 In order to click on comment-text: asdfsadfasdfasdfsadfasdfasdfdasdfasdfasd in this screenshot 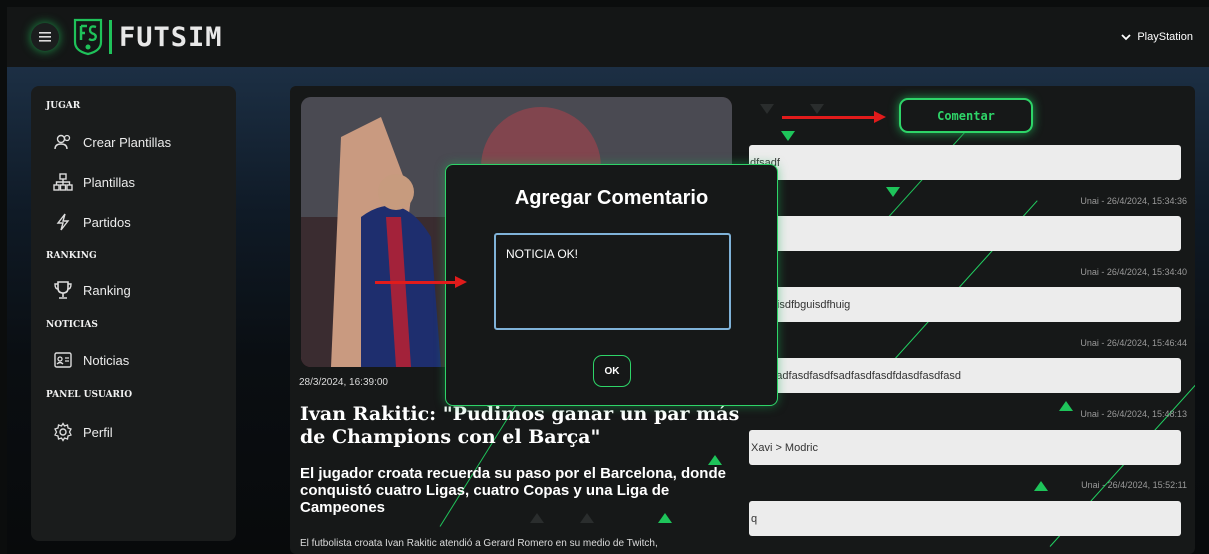, I will do `click(855, 375)`.